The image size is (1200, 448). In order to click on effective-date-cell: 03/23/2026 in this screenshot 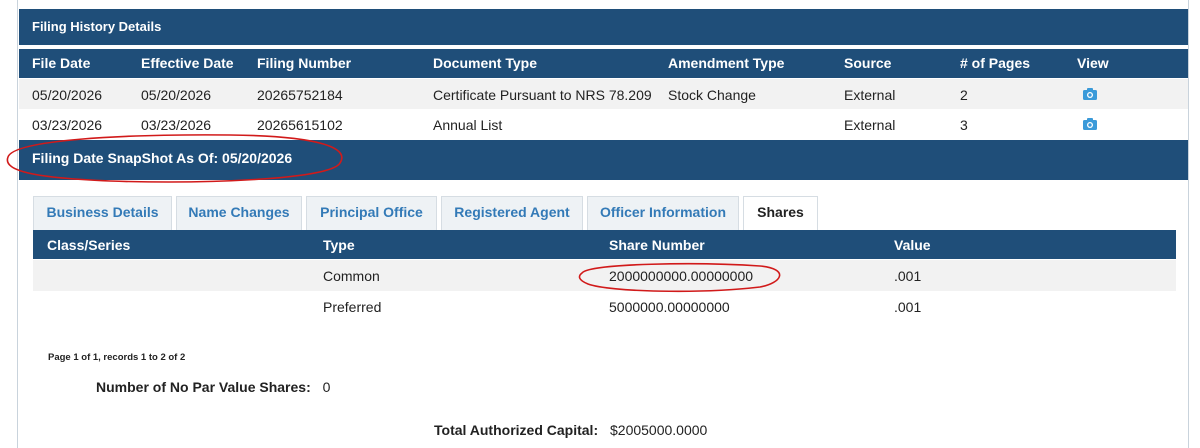, I will do `click(176, 125)`.